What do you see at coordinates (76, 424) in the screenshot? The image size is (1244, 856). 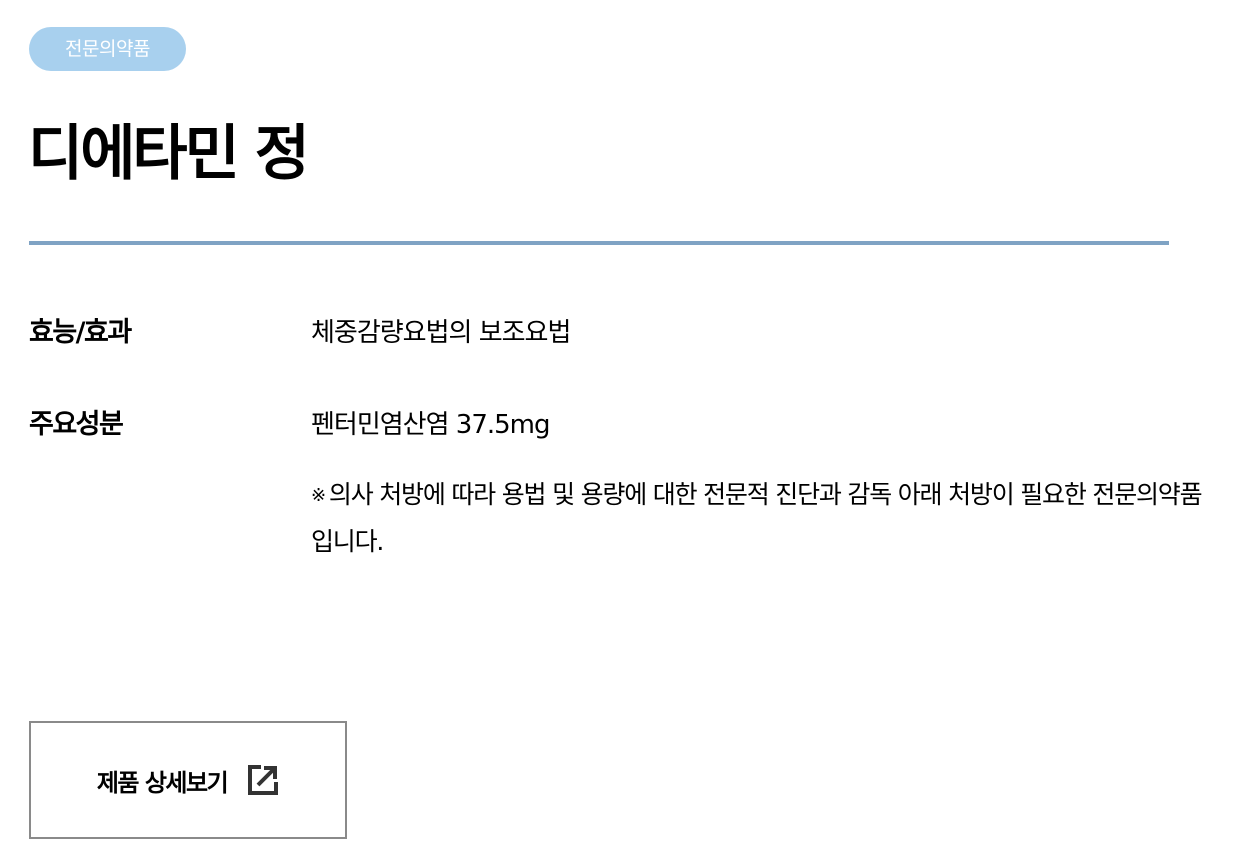 I see `ingredient-label: 주요성분` at bounding box center [76, 424].